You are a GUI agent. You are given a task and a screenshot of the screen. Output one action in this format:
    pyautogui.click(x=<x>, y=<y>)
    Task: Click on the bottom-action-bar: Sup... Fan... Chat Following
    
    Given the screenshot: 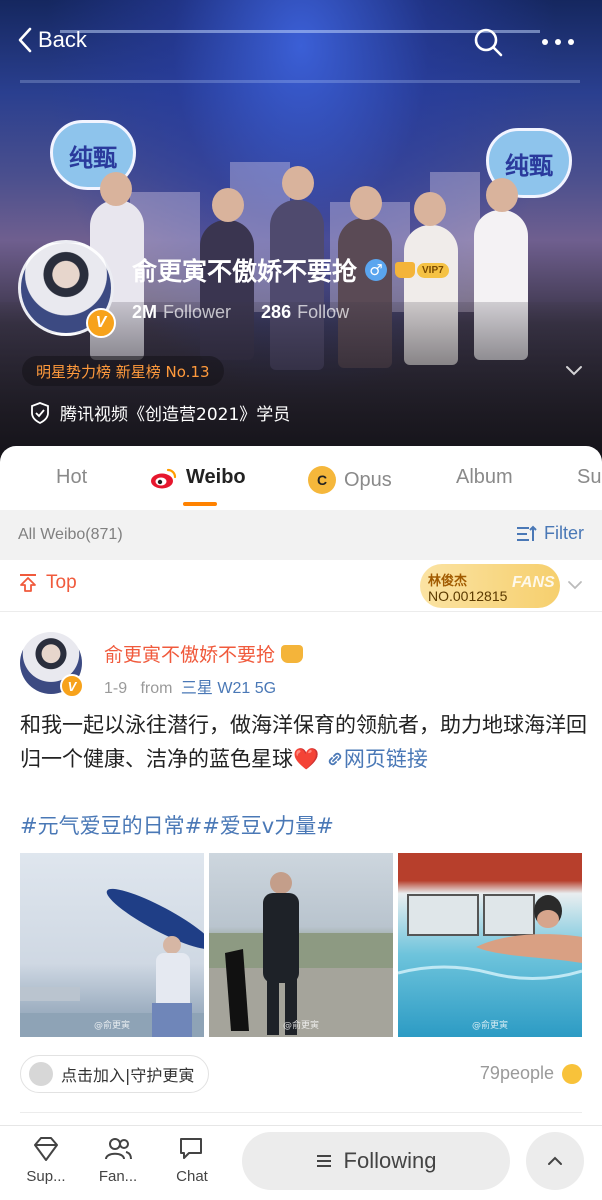 What is the action you would take?
    pyautogui.click(x=301, y=1162)
    